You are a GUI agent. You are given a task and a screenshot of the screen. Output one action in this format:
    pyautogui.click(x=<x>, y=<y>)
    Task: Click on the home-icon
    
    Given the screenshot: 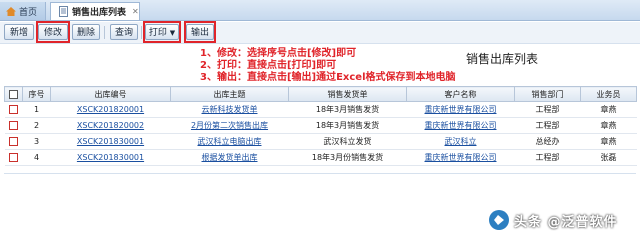 What is the action you would take?
    pyautogui.click(x=11, y=11)
    